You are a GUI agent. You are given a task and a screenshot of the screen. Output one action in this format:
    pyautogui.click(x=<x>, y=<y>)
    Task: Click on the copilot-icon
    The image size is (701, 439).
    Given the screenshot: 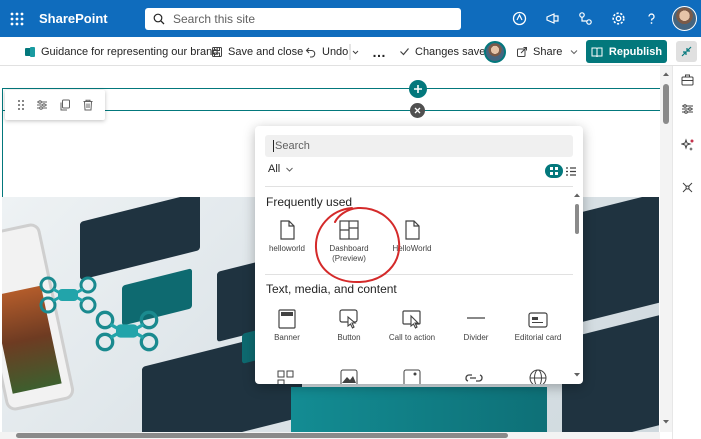 What is the action you would take?
    pyautogui.click(x=519, y=18)
    